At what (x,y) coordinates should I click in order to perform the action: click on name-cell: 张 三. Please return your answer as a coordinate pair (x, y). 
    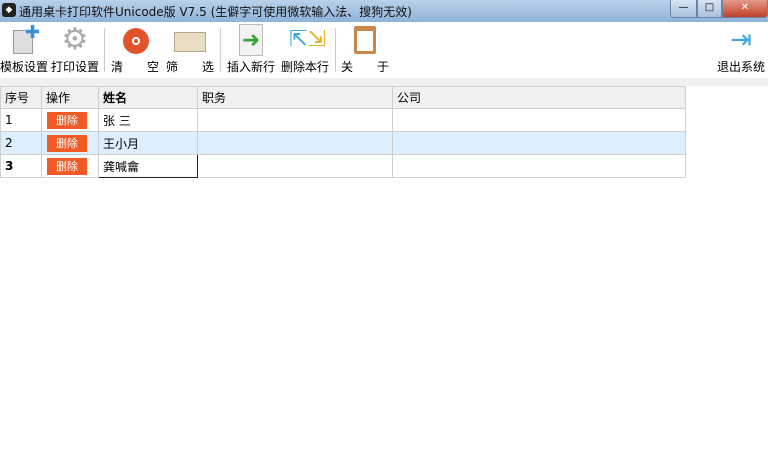
    Looking at the image, I should click on (148, 120).